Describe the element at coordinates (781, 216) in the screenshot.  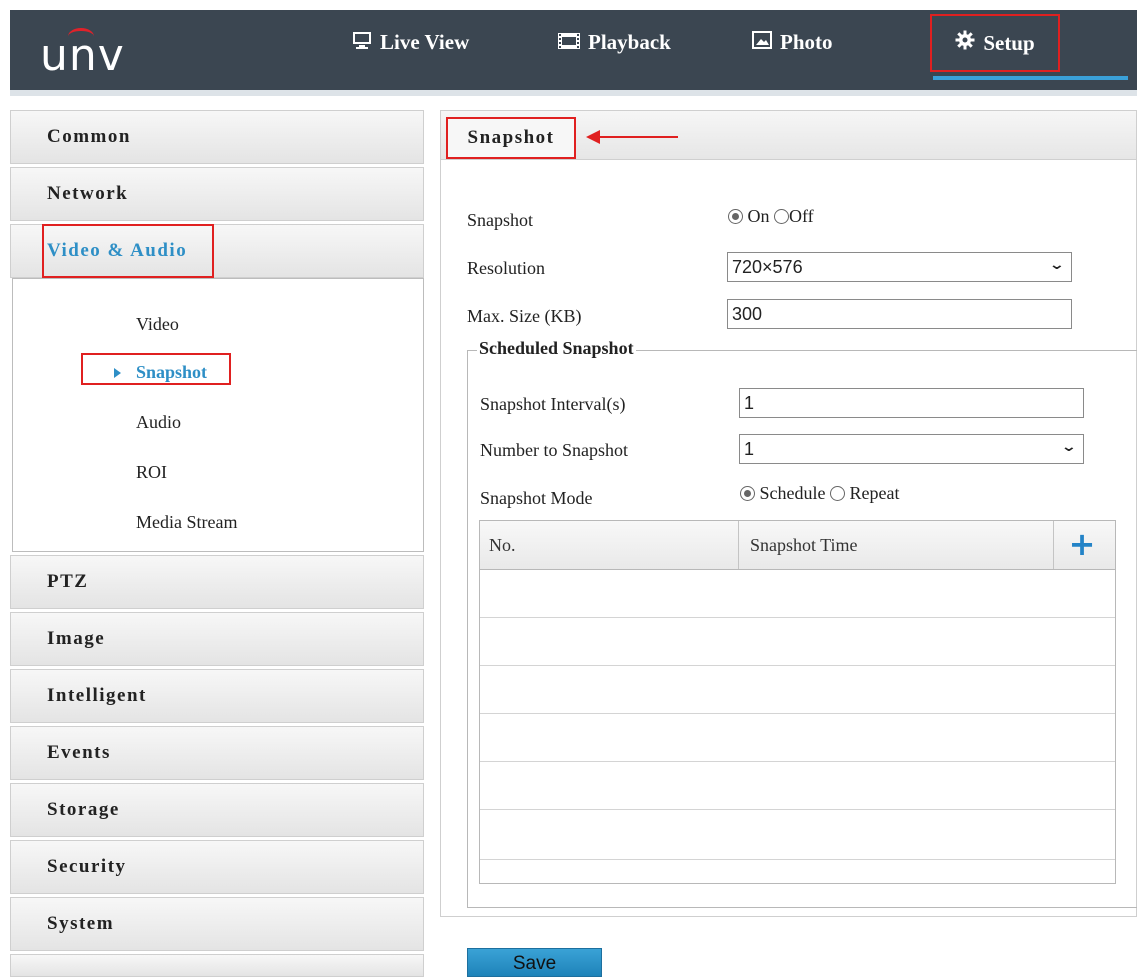
I see `snapshot-off-radio` at that location.